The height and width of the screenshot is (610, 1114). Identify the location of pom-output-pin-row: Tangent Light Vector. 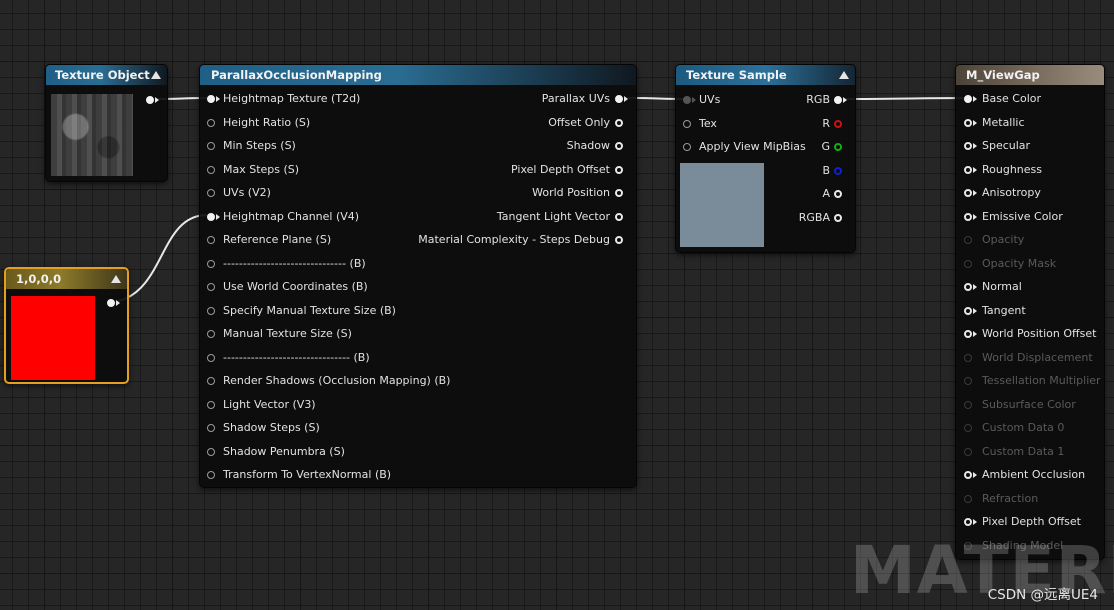
(515, 217).